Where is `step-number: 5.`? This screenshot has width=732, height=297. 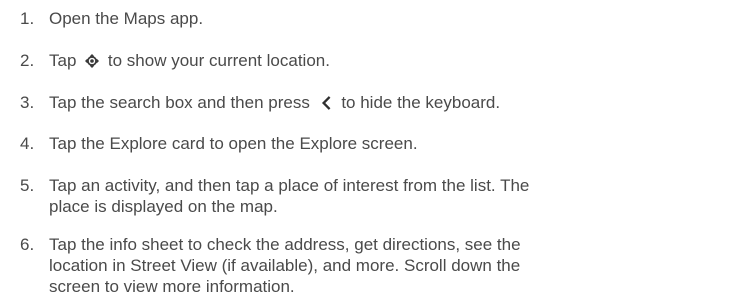
step-number: 5. is located at coordinates (27, 185).